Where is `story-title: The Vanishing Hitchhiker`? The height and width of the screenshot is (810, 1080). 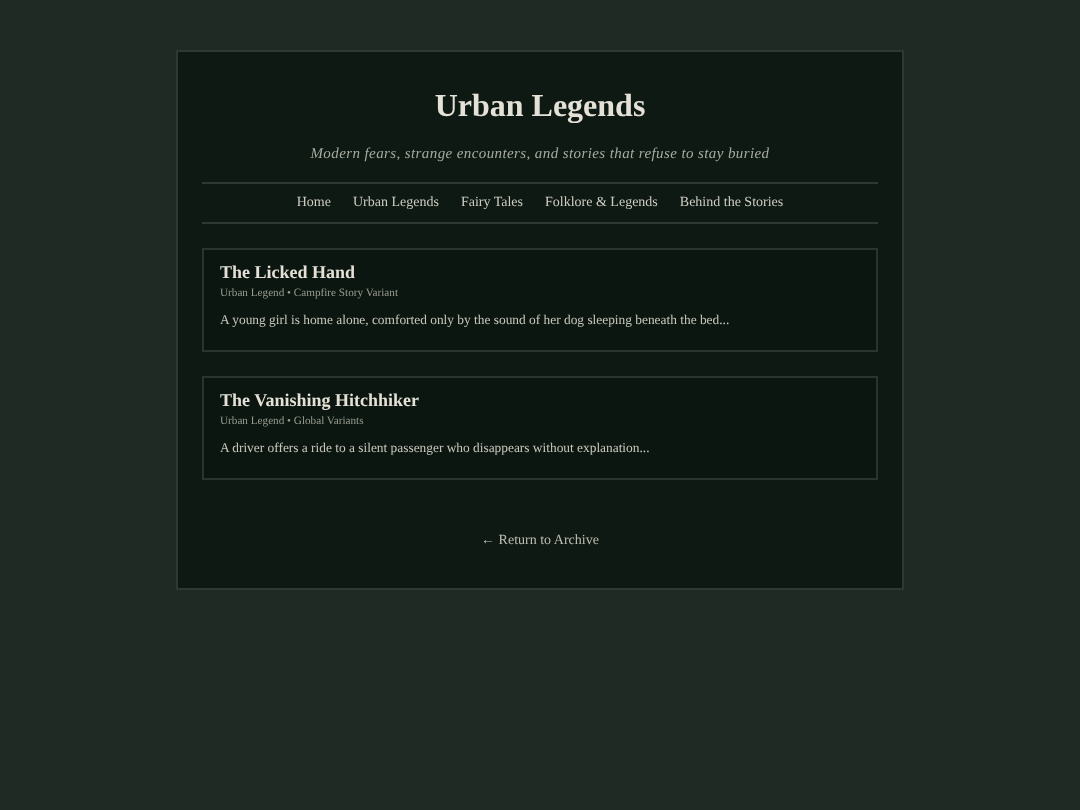
story-title: The Vanishing Hitchhiker is located at coordinates (540, 401).